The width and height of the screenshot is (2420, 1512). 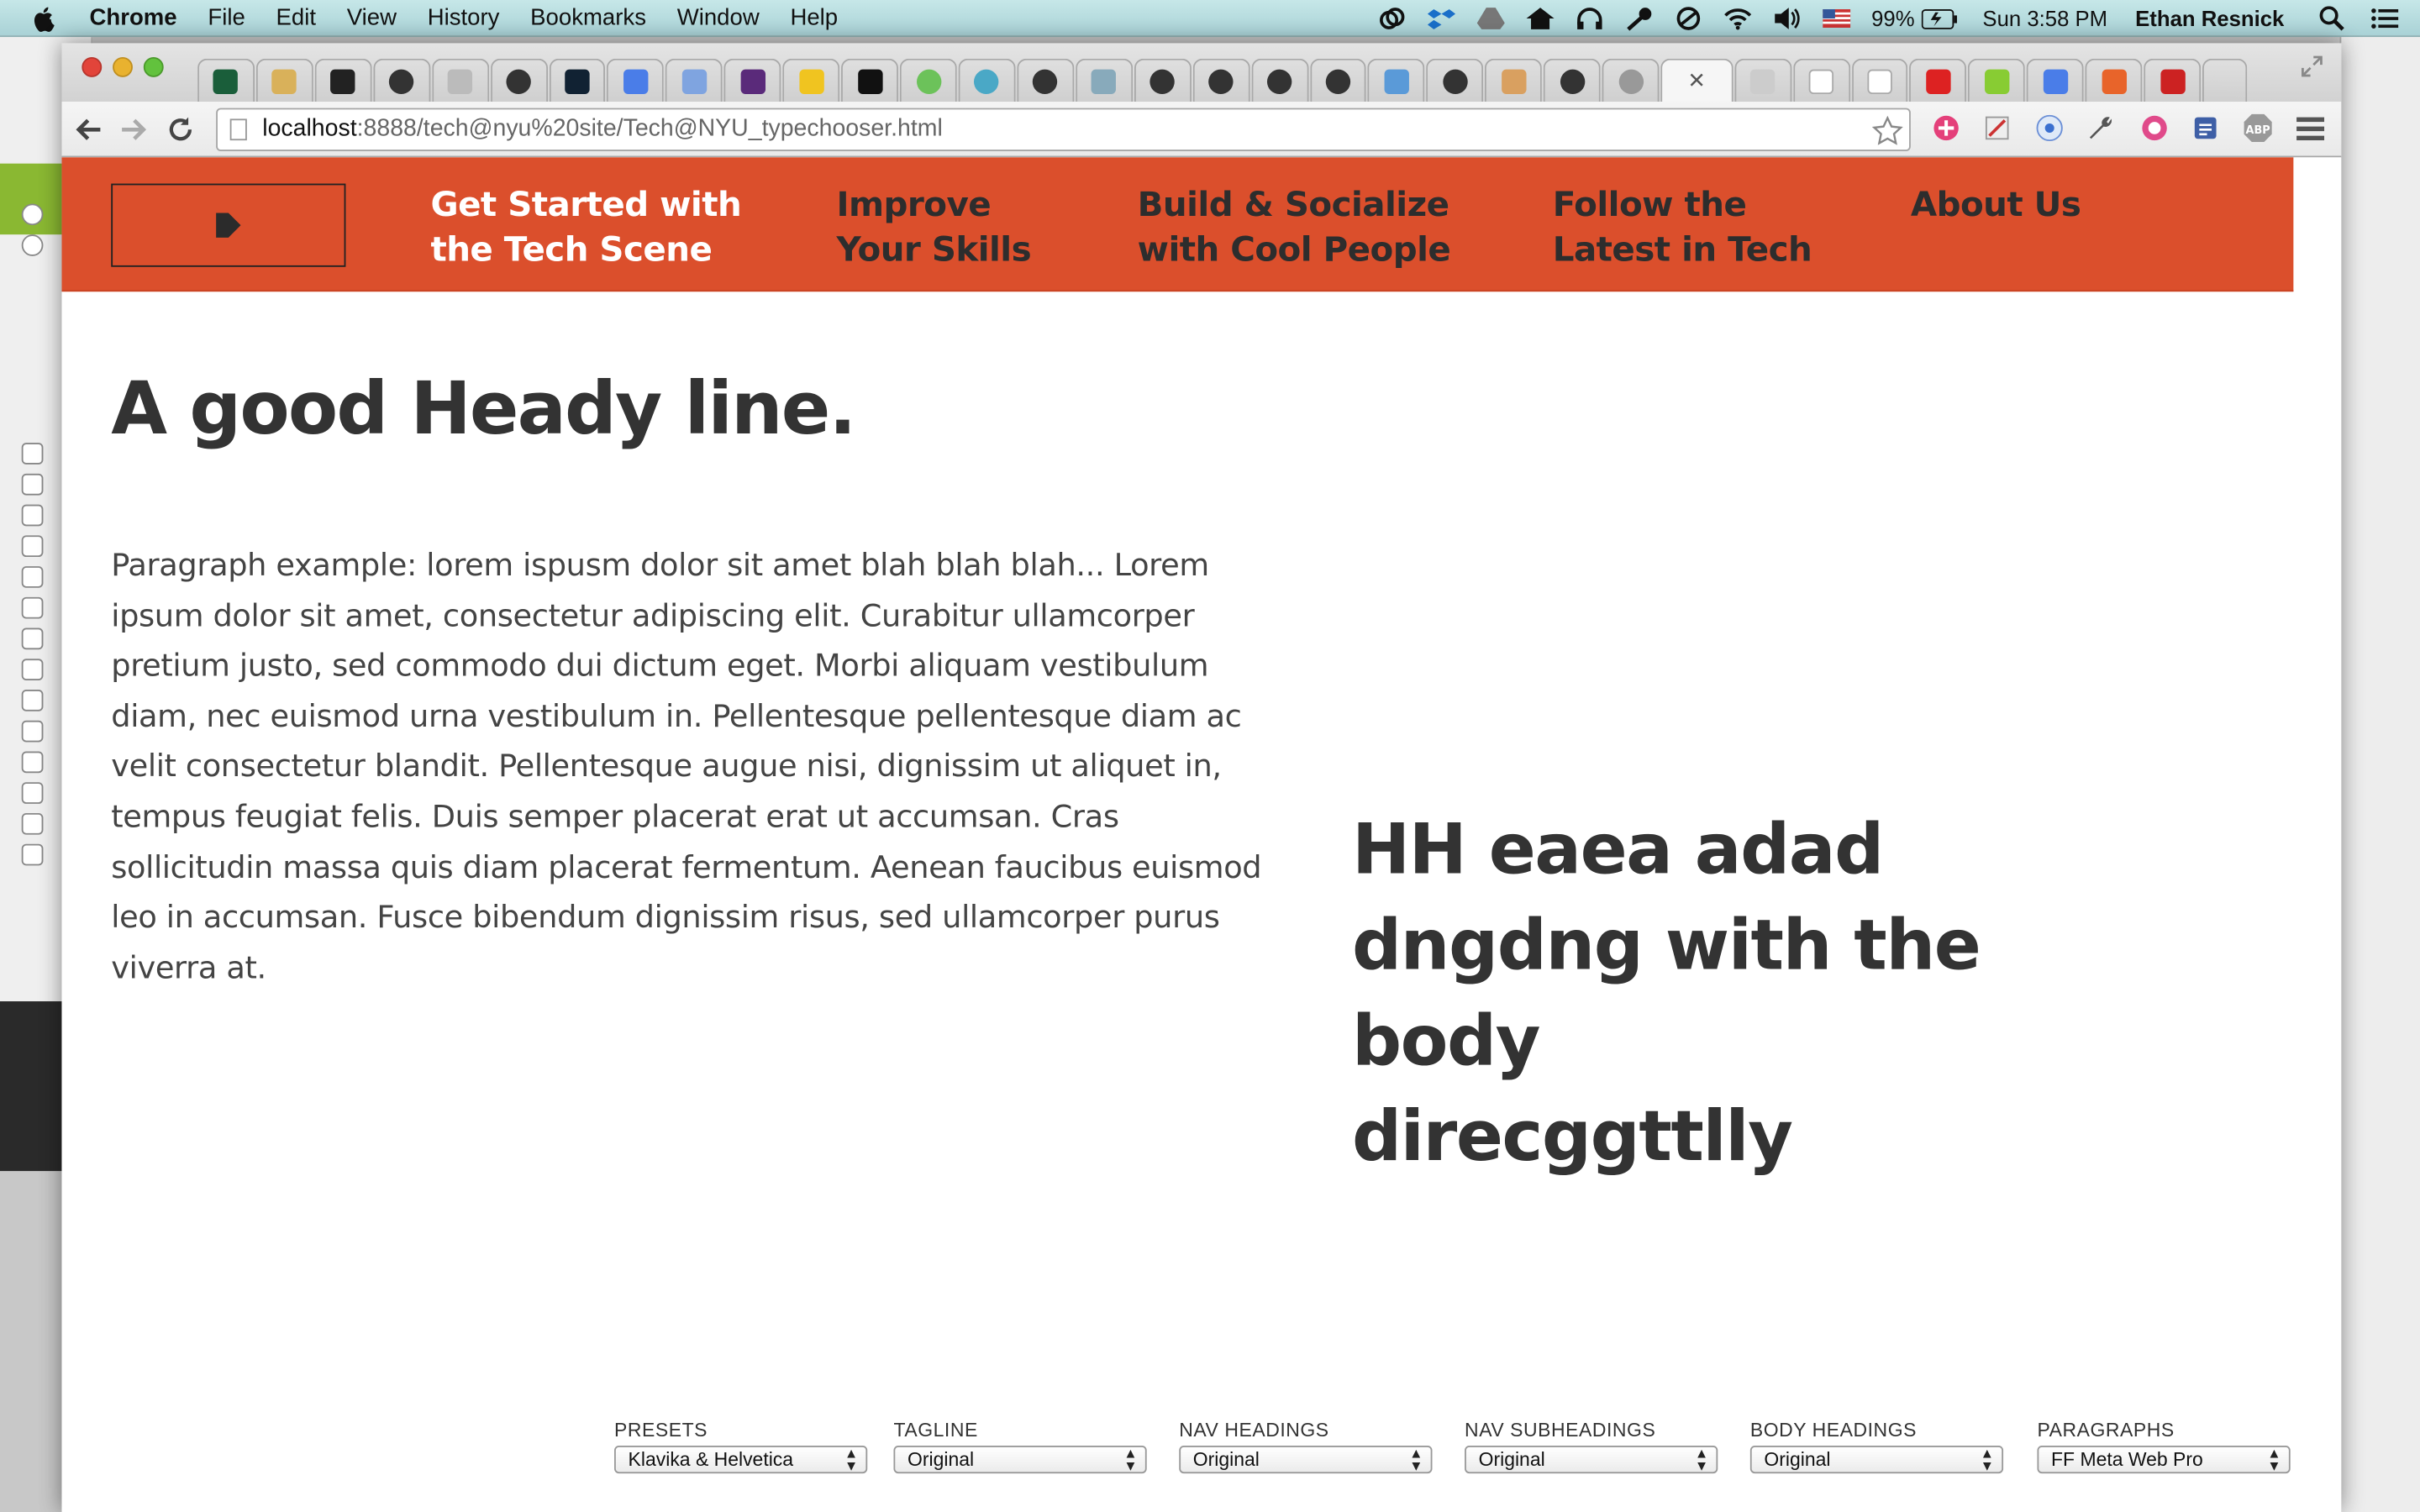 I want to click on wifi-icon, so click(x=1737, y=18).